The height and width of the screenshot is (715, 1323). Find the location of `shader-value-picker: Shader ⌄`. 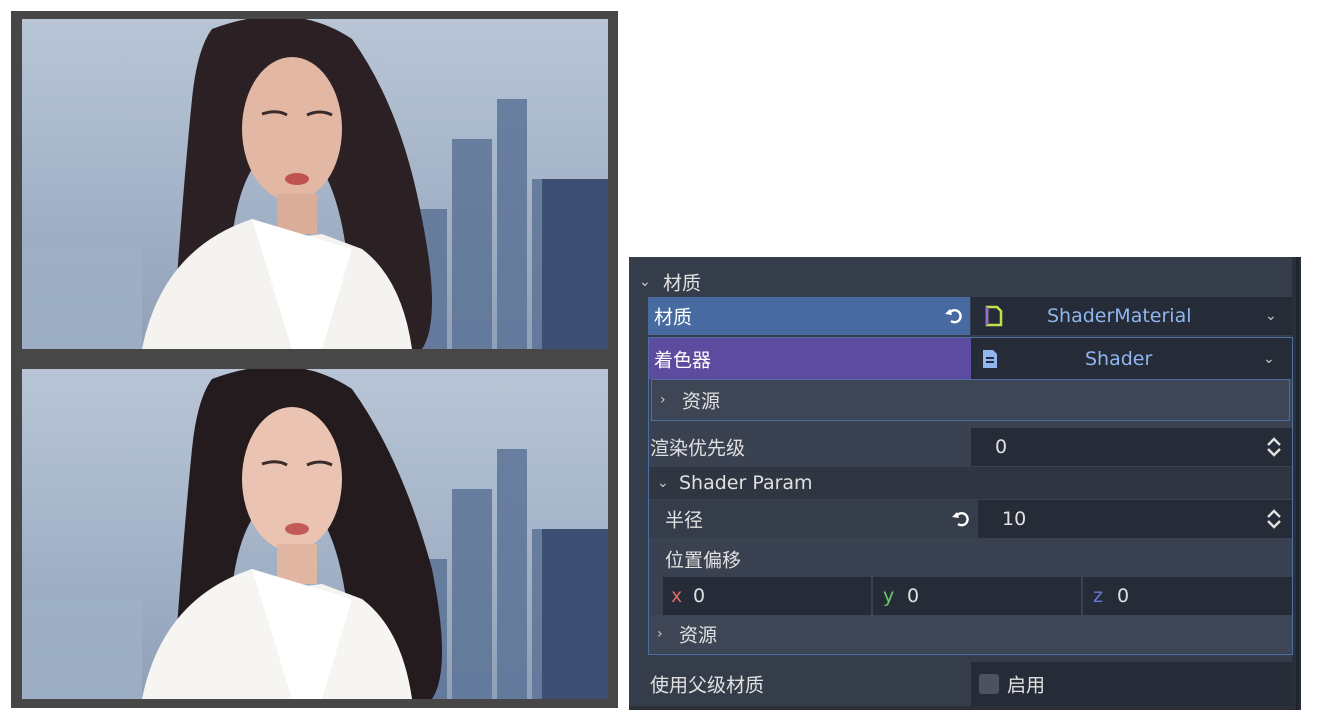

shader-value-picker: Shader ⌄ is located at coordinates (1131, 358).